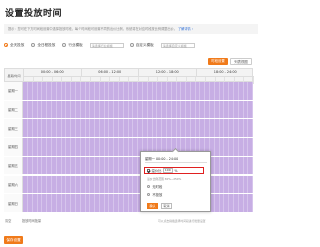  I want to click on industry-template-select: 请选择行业模板, so click(106, 45).